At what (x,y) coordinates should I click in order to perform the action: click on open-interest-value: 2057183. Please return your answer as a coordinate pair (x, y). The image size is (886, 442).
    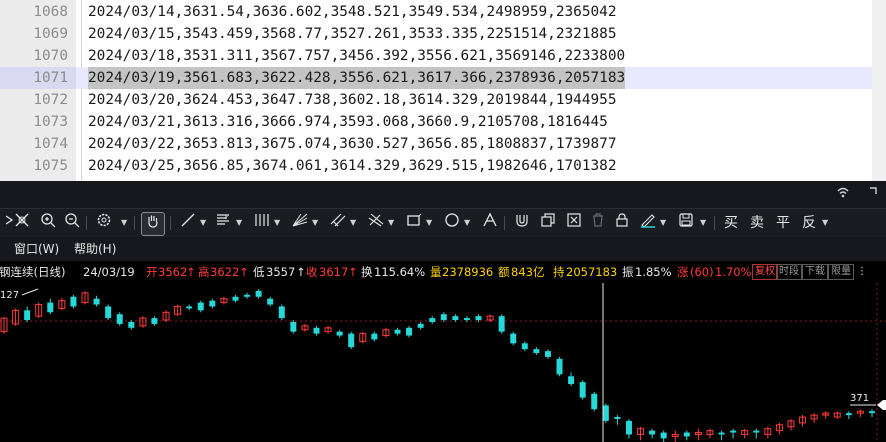
    Looking at the image, I should click on (592, 272).